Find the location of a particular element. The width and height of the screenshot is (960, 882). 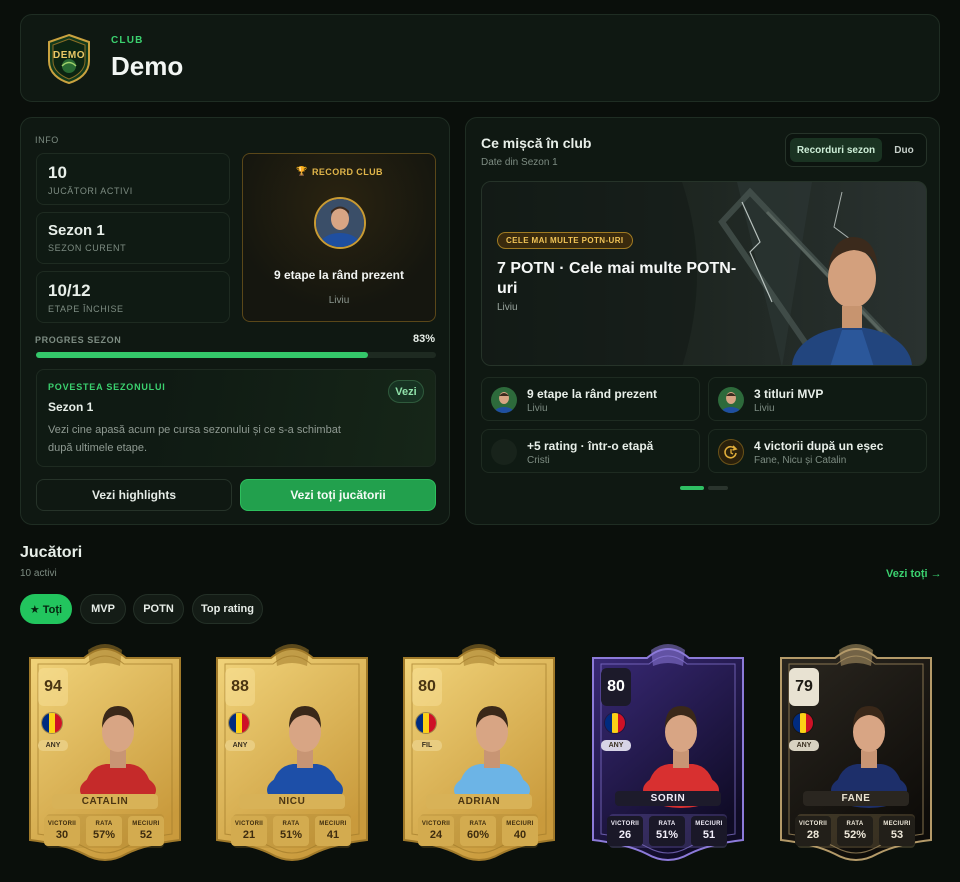

stat-rate: RATA 60% is located at coordinates (478, 831).